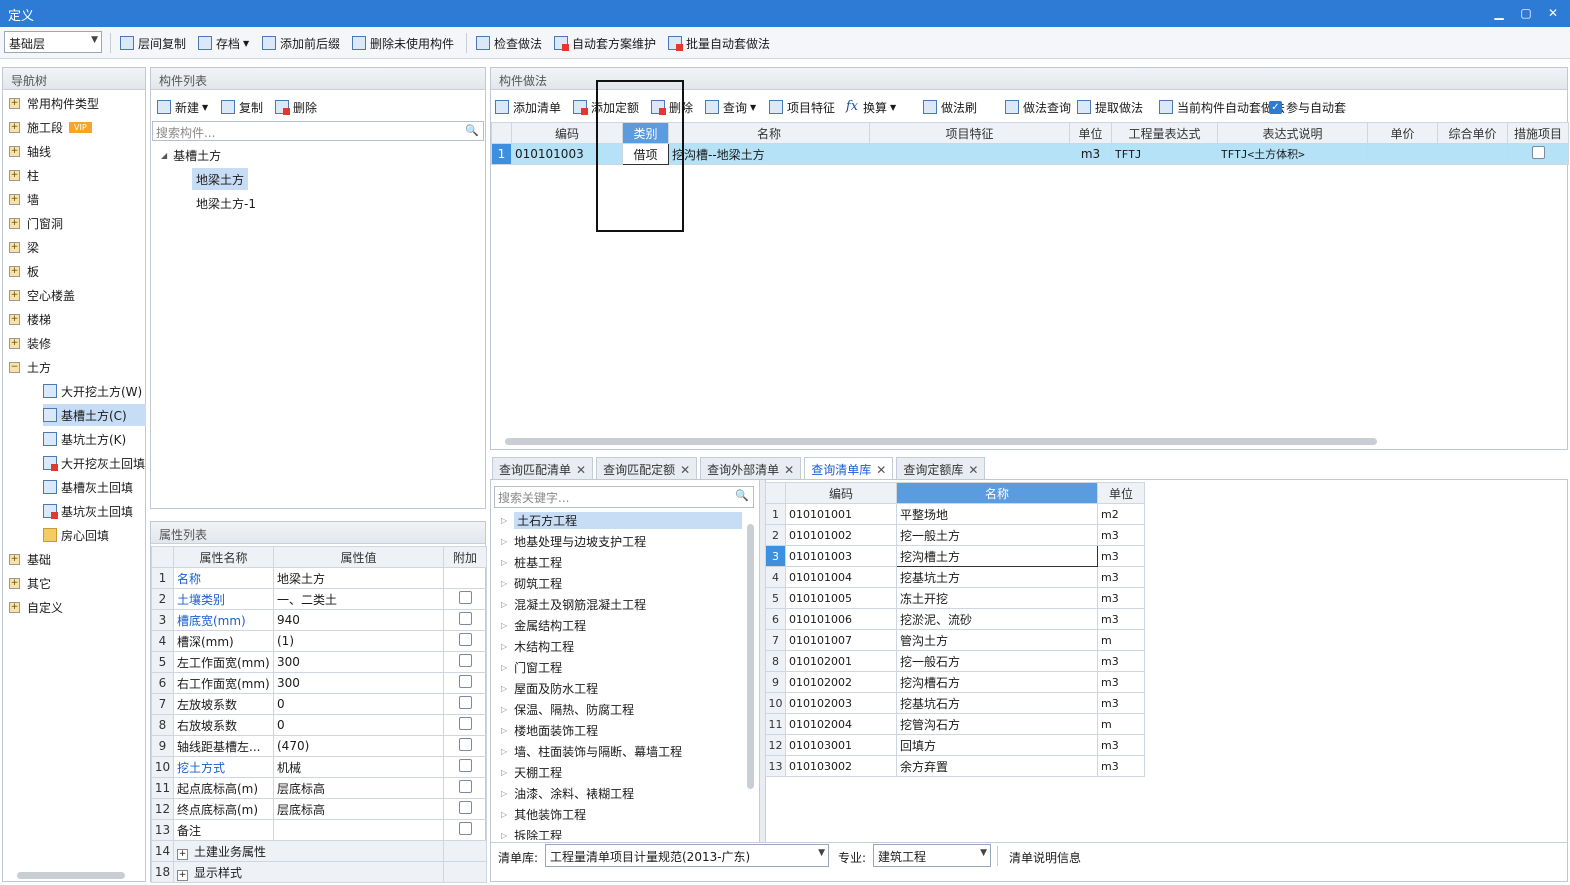 The width and height of the screenshot is (1570, 885). Describe the element at coordinates (1045, 857) in the screenshot. I see `code-description-link: 清单说明信息` at that location.